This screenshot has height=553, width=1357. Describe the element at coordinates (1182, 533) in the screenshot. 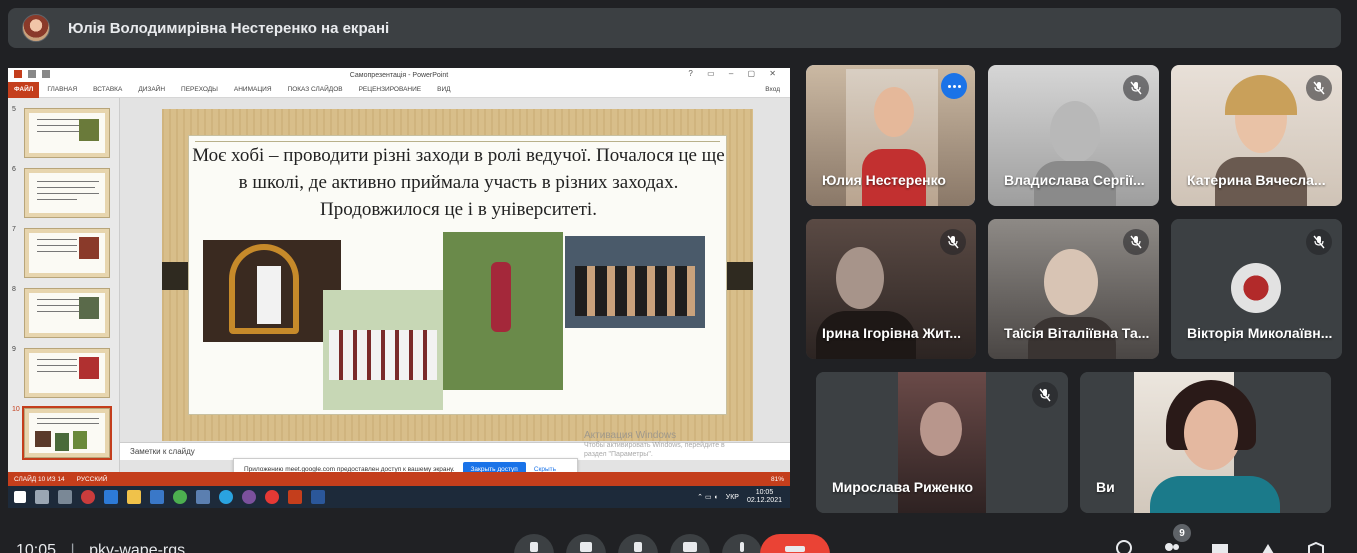

I see `participant-count-badge: 9` at that location.